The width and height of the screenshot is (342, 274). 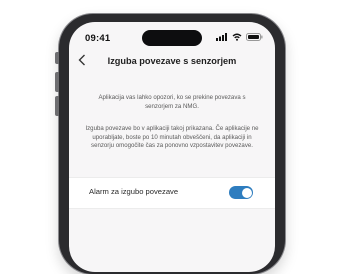 What do you see at coordinates (98, 38) in the screenshot?
I see `status-time: 09:41` at bounding box center [98, 38].